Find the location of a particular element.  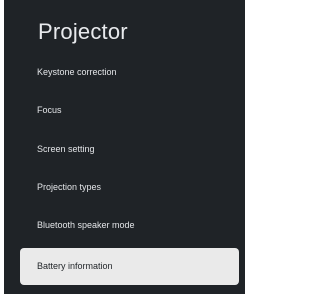

menu-item-screen-setting: Screen setting is located at coordinates (129, 149).